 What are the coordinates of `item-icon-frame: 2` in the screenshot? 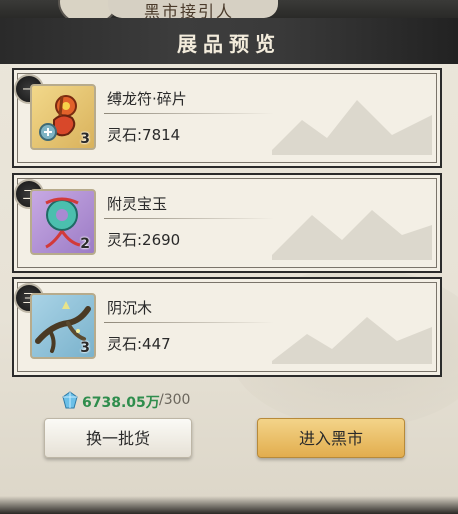 It's located at (63, 222).